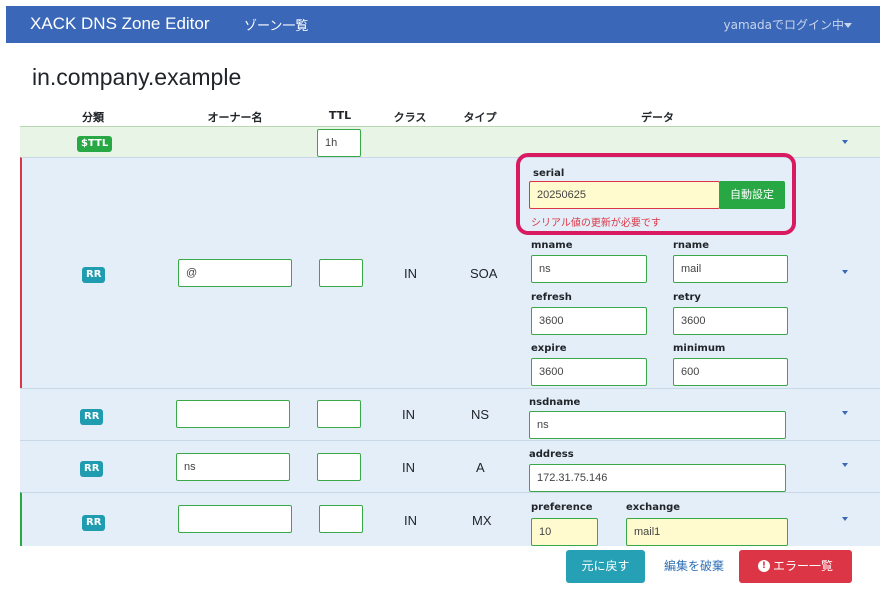  I want to click on address-label: address, so click(551, 454).